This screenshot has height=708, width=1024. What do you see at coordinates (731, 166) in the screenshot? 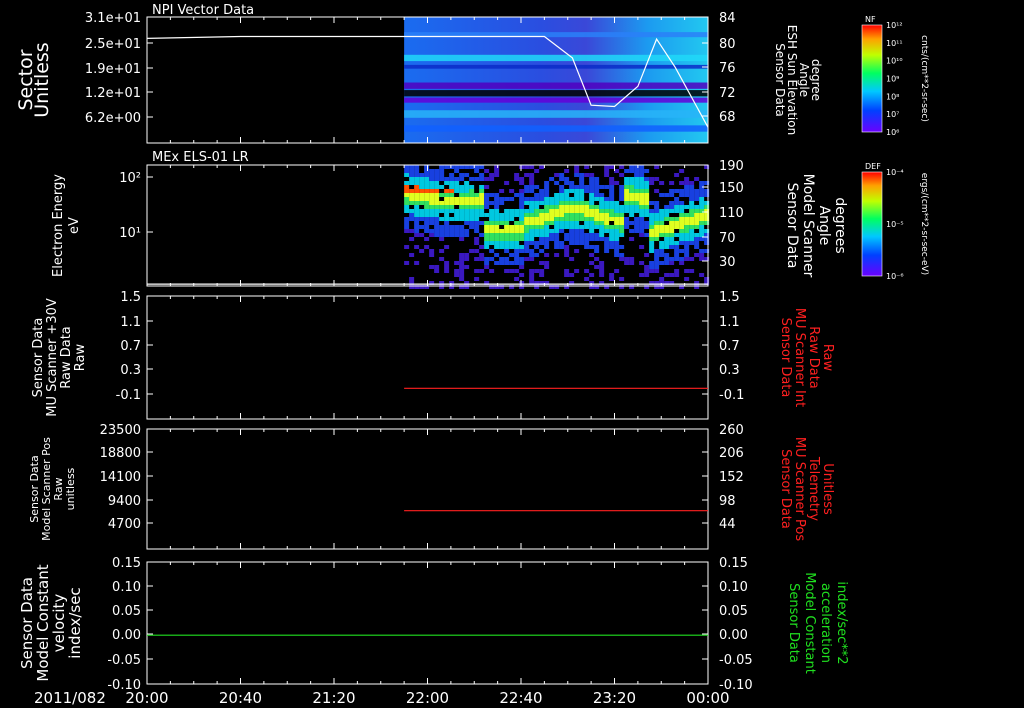
I see `y2-tick-label: 190` at bounding box center [731, 166].